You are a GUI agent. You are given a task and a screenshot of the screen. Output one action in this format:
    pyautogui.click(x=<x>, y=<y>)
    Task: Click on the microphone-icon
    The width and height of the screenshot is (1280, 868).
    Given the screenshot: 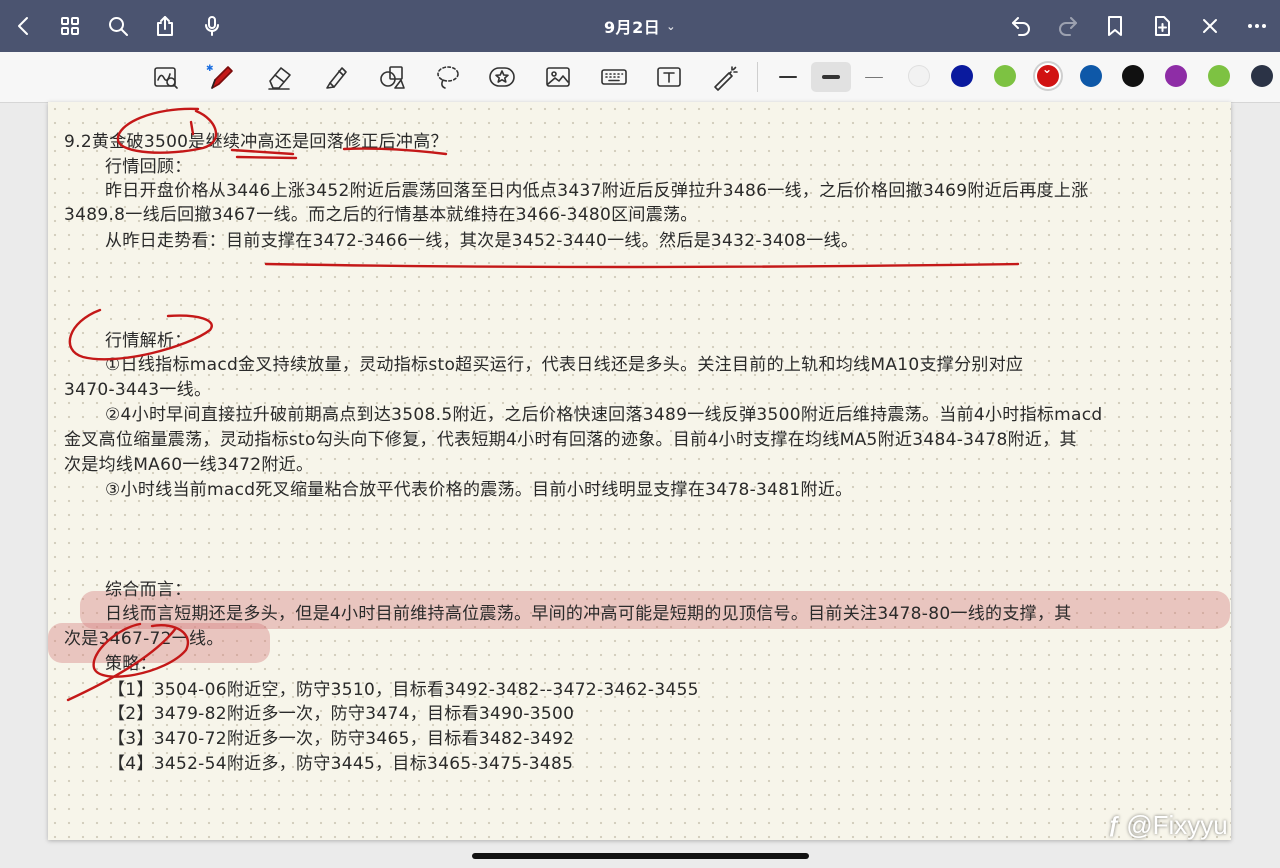 What is the action you would take?
    pyautogui.click(x=212, y=26)
    